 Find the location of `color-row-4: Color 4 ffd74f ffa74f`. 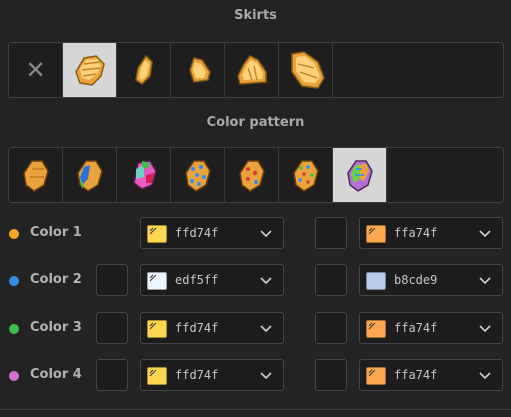

color-row-4: Color 4 ffd74f ffa74f is located at coordinates (255, 376).